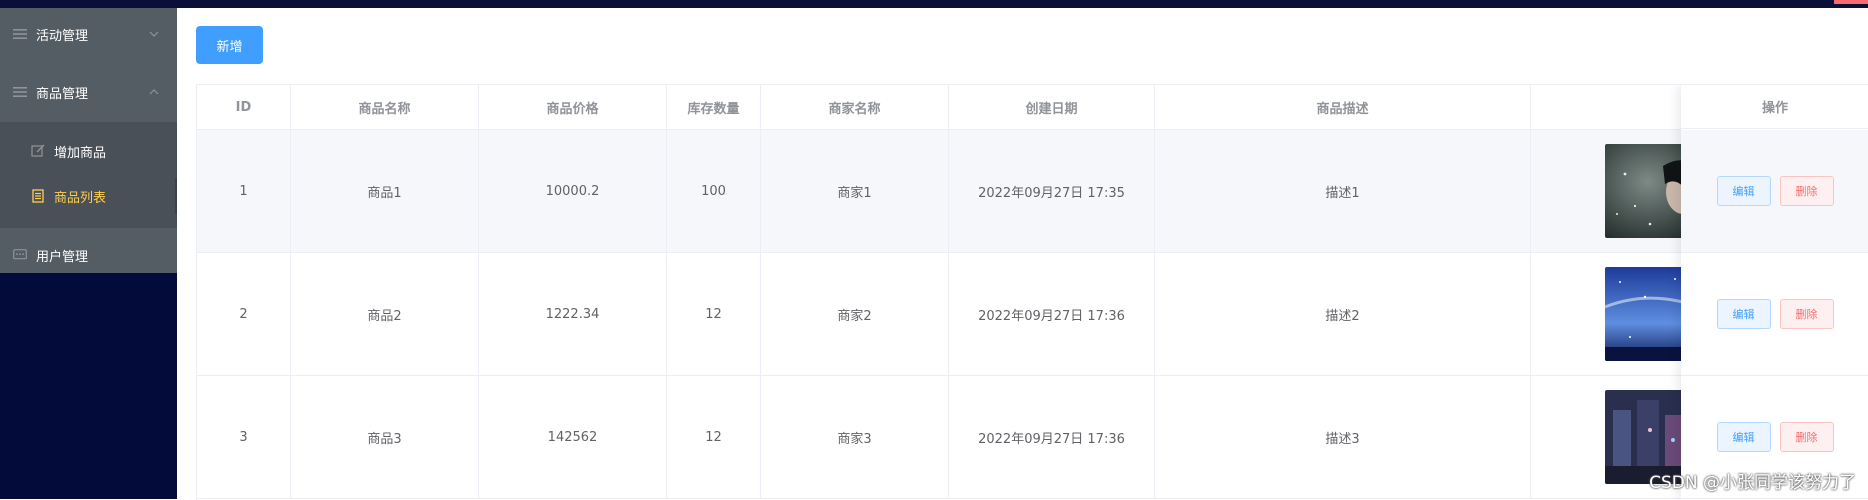 Image resolution: width=1868 pixels, height=500 pixels. I want to click on cell-name: 商品2, so click(385, 314).